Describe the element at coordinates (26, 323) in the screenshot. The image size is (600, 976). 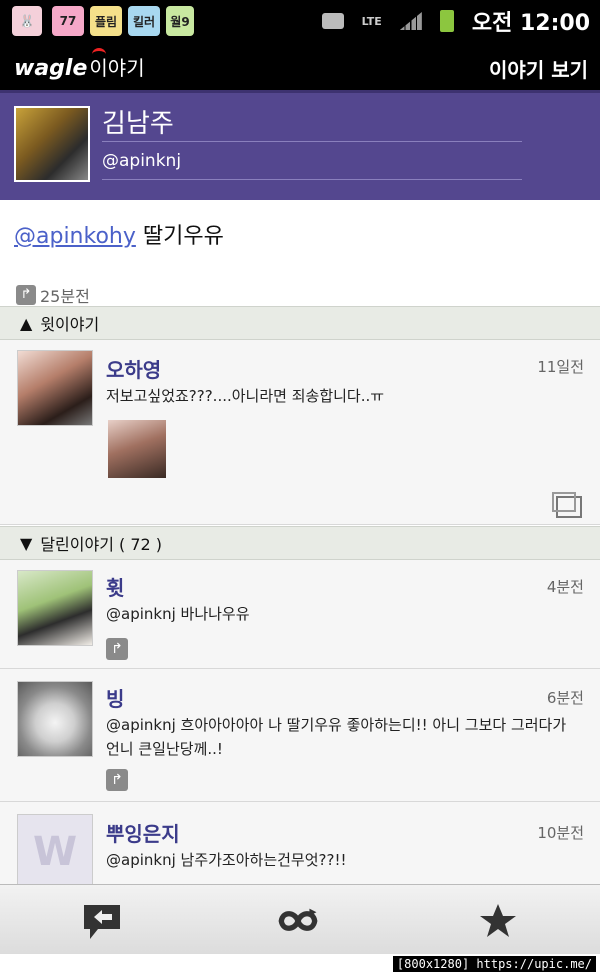
I see `collapse-up-icon: ▲` at that location.